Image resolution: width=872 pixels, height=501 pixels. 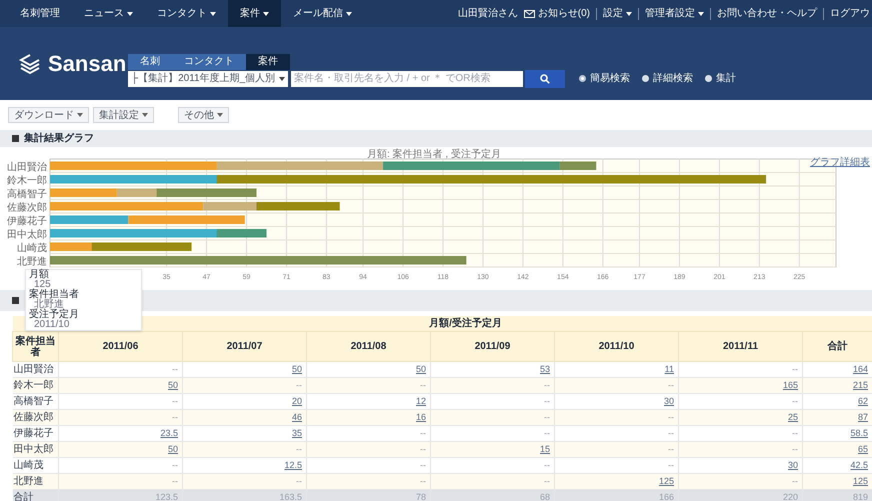 What do you see at coordinates (850, 13) in the screenshot?
I see `header-link: ログアウ` at bounding box center [850, 13].